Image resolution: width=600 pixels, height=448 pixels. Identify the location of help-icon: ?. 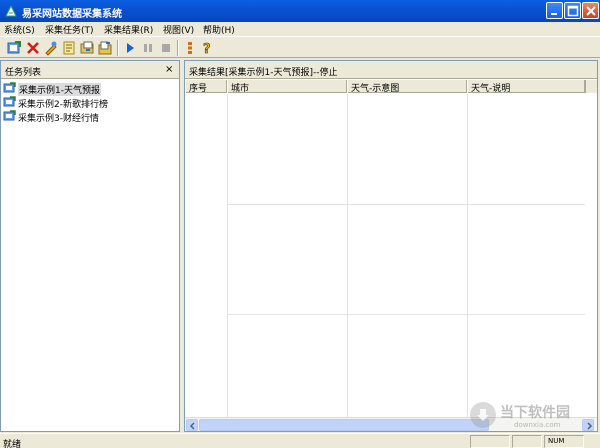
(207, 48).